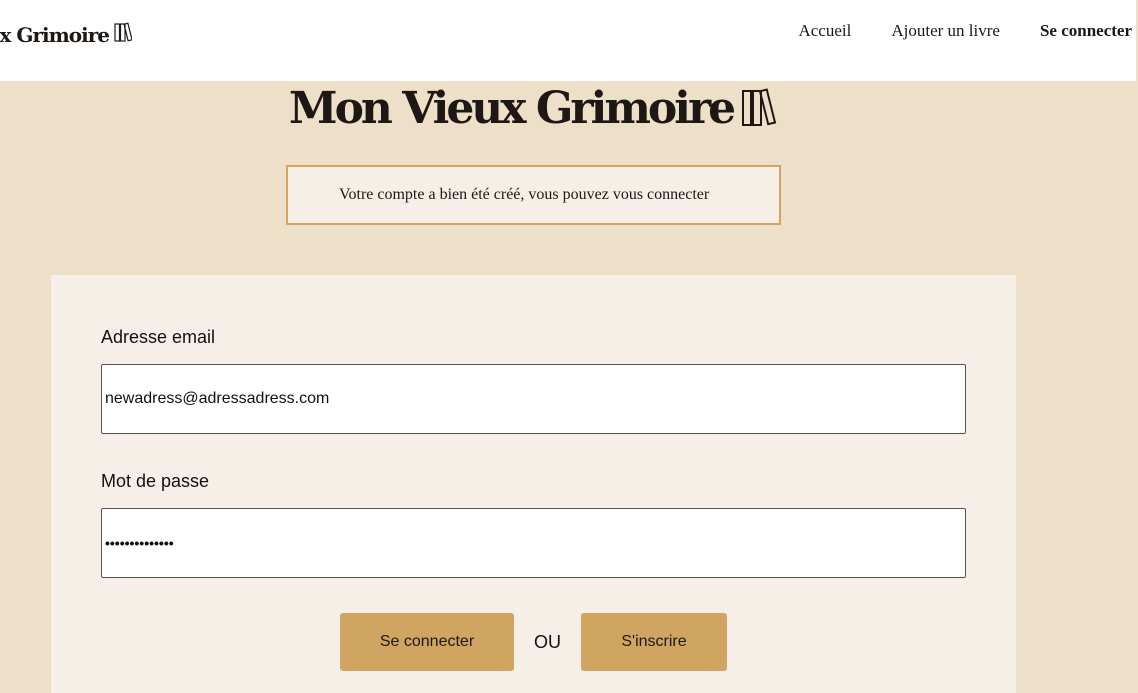 This screenshot has height=693, width=1138. What do you see at coordinates (512, 108) in the screenshot?
I see `page-title-text: Mon Vieux Grimoire` at bounding box center [512, 108].